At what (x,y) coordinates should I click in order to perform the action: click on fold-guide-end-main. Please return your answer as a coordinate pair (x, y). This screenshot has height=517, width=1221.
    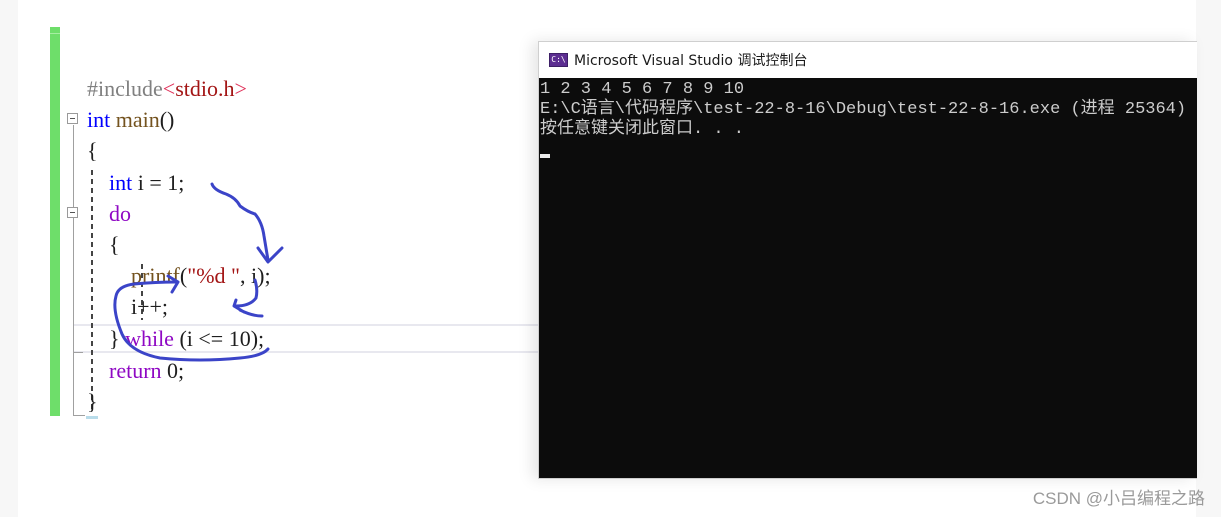
    Looking at the image, I should click on (79, 415).